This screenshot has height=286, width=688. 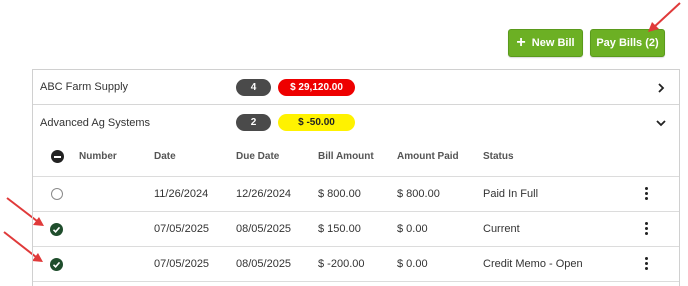 I want to click on row-select-radio, so click(x=57, y=194).